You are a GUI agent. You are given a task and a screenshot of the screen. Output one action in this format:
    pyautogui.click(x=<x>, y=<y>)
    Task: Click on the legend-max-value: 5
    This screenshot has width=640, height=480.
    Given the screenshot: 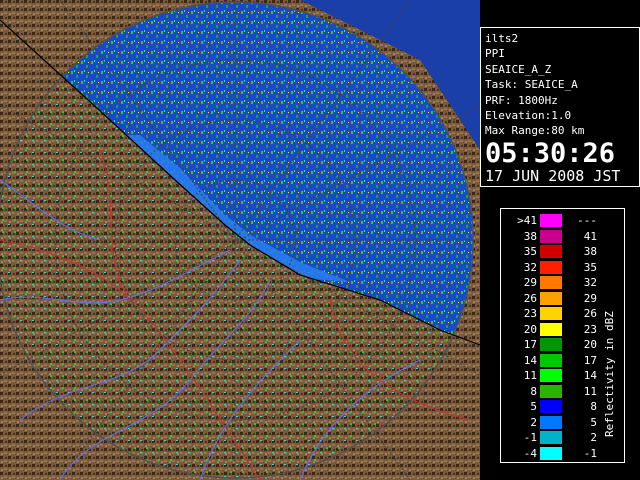 What is the action you would take?
    pyautogui.click(x=593, y=422)
    